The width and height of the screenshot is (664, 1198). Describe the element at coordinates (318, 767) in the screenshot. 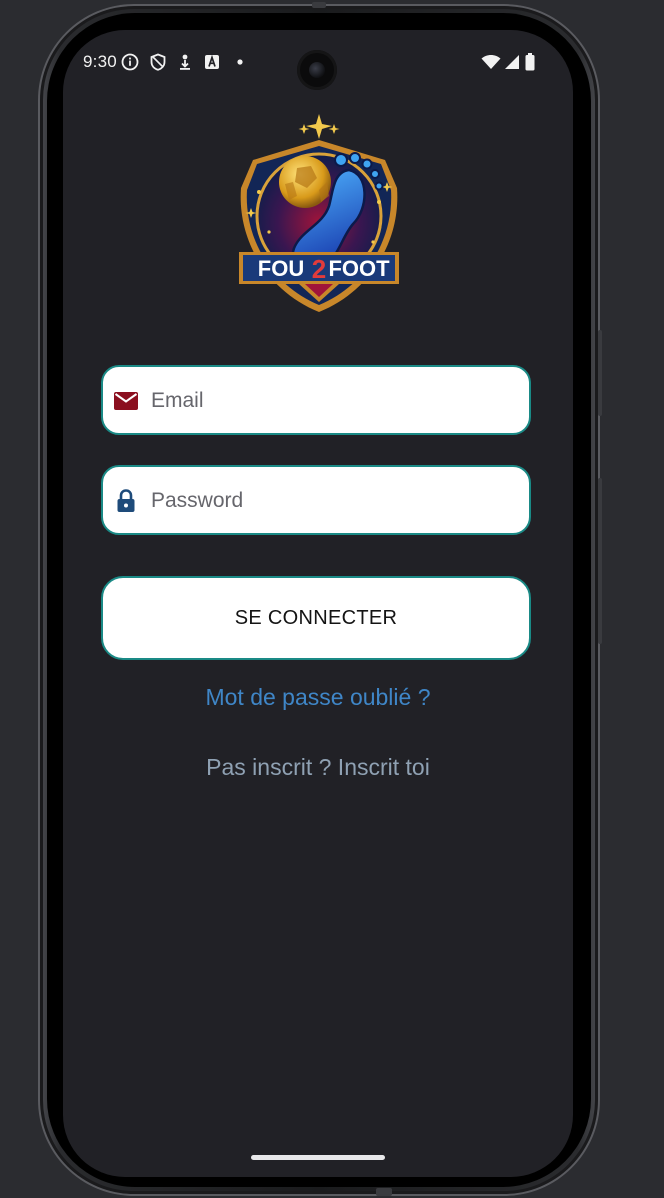

I see `register-link: Pas inscrit ? Inscrit toi` at that location.